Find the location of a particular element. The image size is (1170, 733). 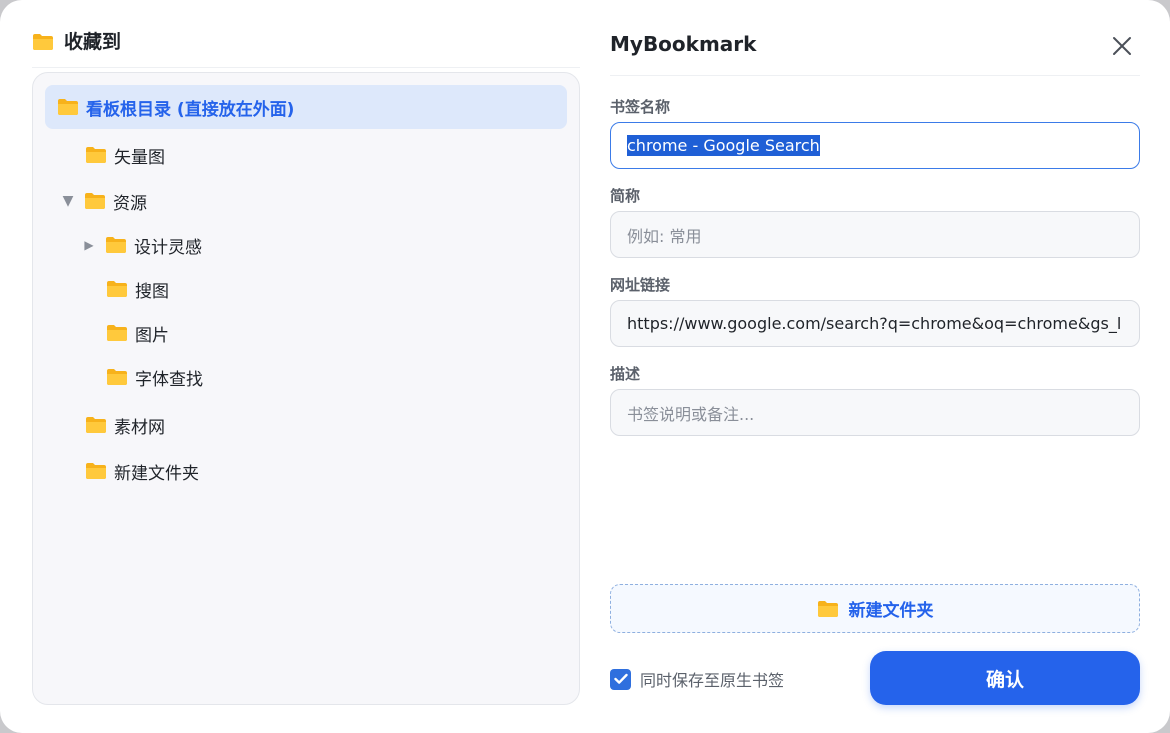

tree-item-label: 图片 is located at coordinates (152, 335).